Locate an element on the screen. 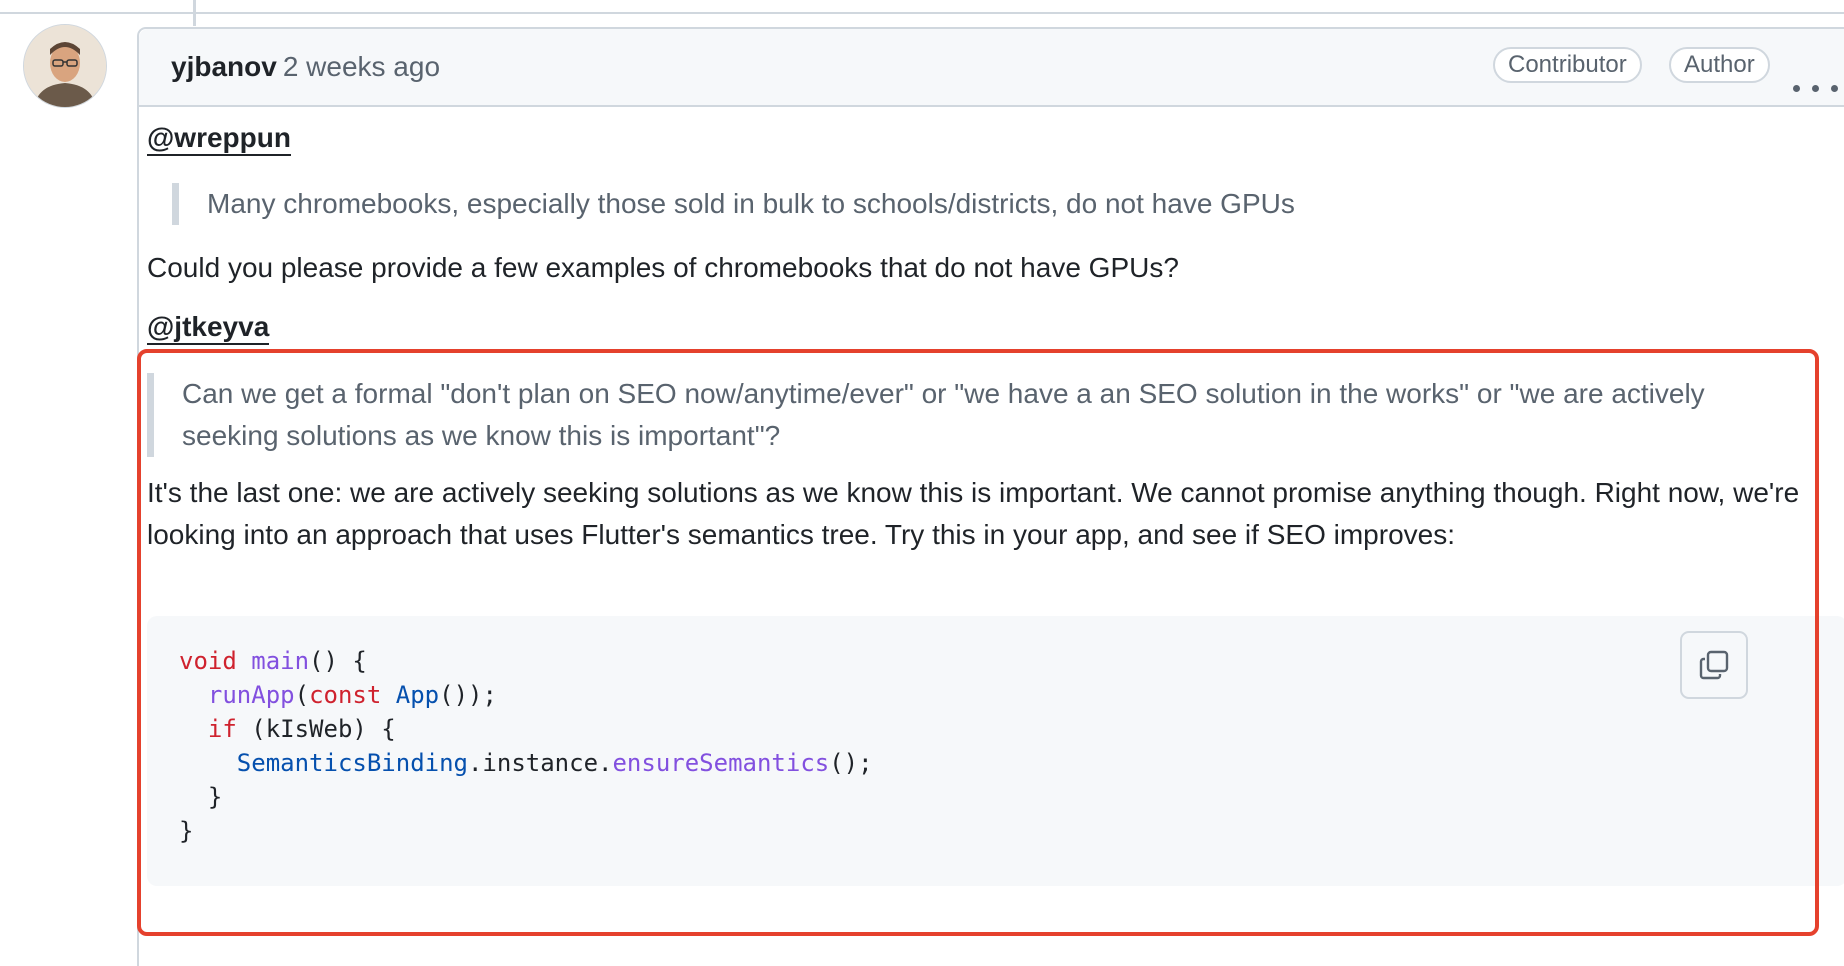 The width and height of the screenshot is (1844, 966). kebab-horizontal-icon is located at coordinates (1816, 89).